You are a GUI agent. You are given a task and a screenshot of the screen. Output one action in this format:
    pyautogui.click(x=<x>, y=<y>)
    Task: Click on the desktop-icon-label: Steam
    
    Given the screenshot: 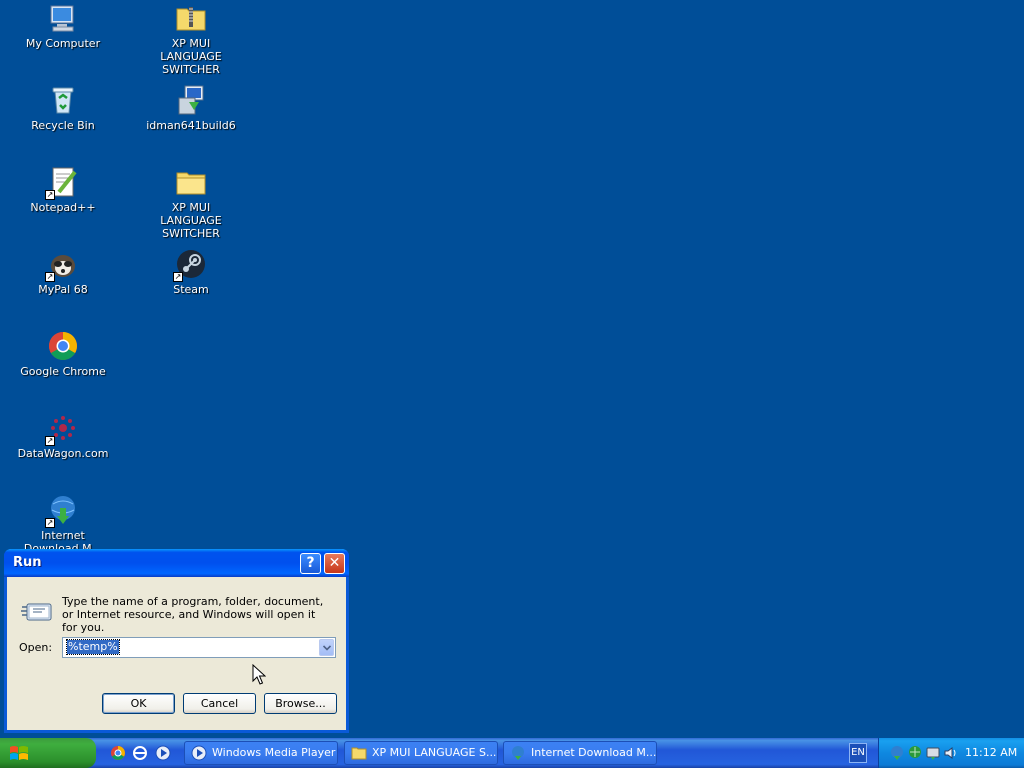 What is the action you would take?
    pyautogui.click(x=191, y=289)
    